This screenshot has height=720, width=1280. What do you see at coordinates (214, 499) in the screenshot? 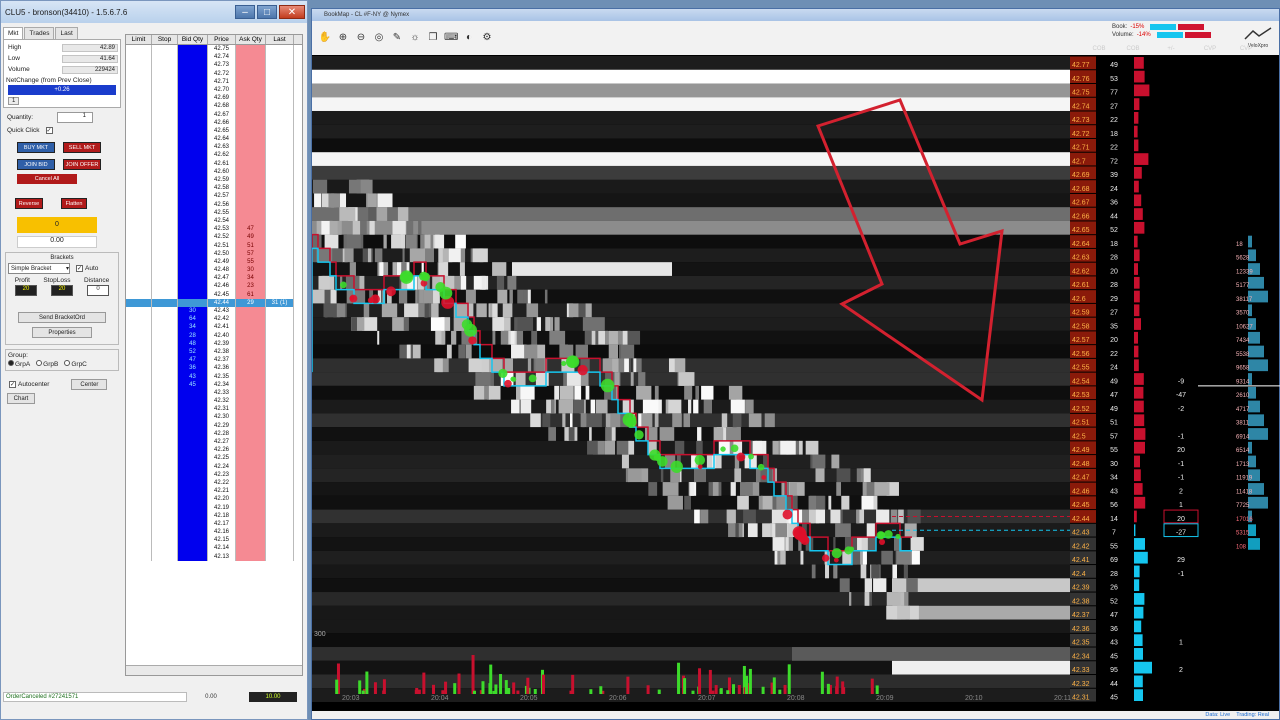
I see `ladder-row: 42.20` at bounding box center [214, 499].